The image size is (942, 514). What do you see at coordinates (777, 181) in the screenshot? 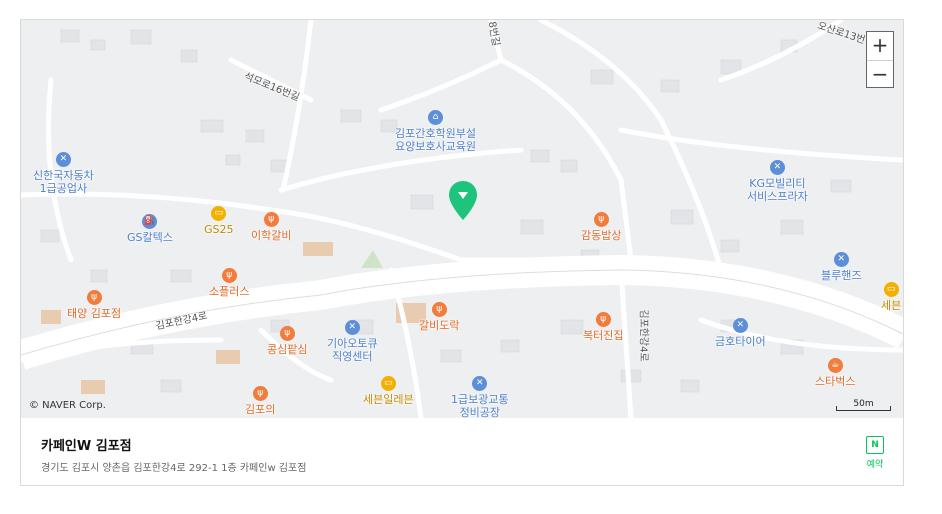
I see `poi-kg-mobility: ✕ KG모빌리티 서비스프라자` at bounding box center [777, 181].